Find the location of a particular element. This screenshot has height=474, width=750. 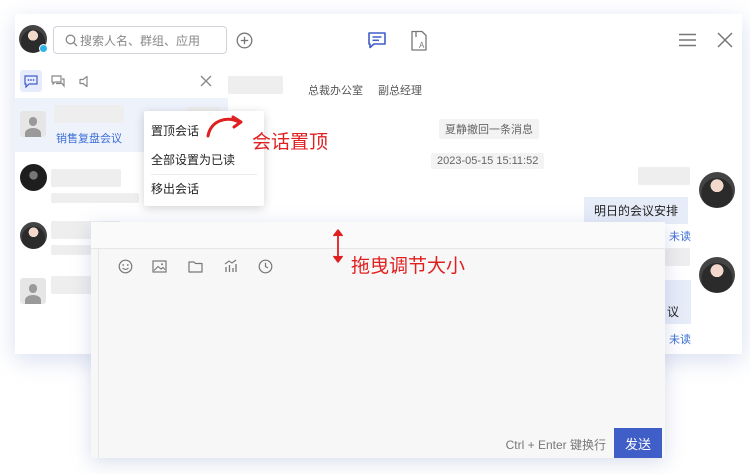

menu-button is located at coordinates (687, 40).